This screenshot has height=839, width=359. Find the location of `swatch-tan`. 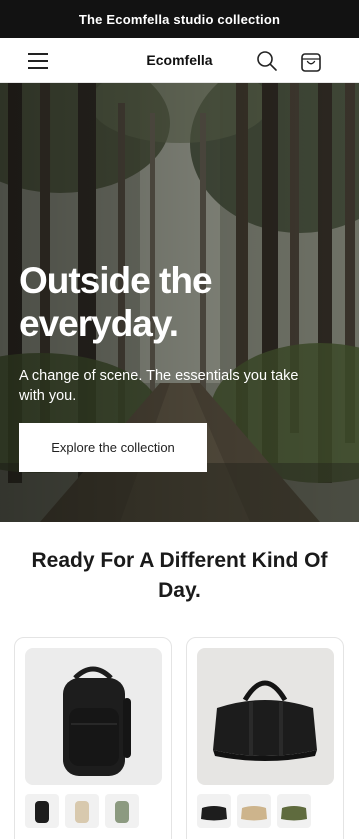

swatch-tan is located at coordinates (254, 811).